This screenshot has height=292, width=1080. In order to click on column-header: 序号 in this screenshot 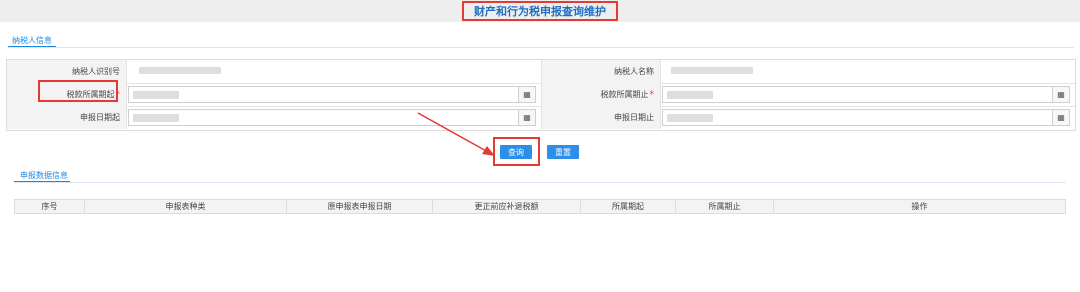, I will do `click(50, 206)`.